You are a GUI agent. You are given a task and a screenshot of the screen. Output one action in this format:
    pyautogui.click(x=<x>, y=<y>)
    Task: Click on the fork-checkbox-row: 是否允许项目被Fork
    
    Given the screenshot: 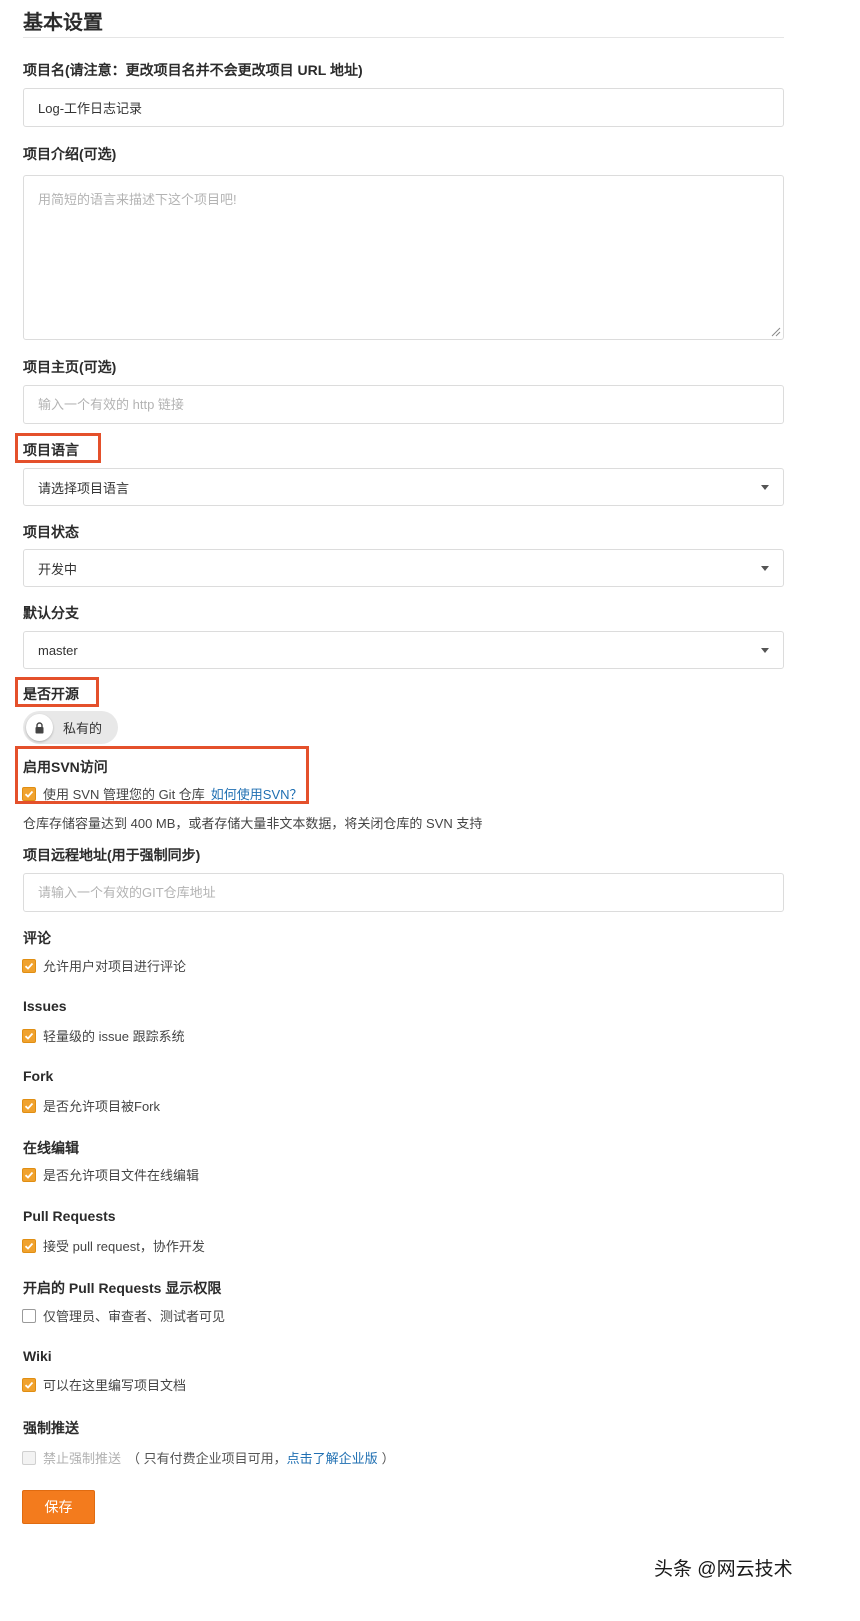 What is the action you would take?
    pyautogui.click(x=91, y=1105)
    